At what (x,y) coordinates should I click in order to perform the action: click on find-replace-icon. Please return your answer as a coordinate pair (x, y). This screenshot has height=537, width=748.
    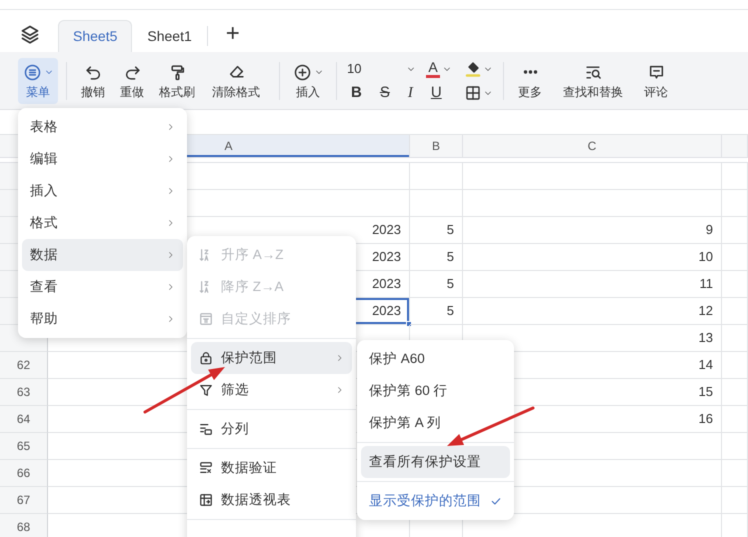
    Looking at the image, I should click on (593, 72).